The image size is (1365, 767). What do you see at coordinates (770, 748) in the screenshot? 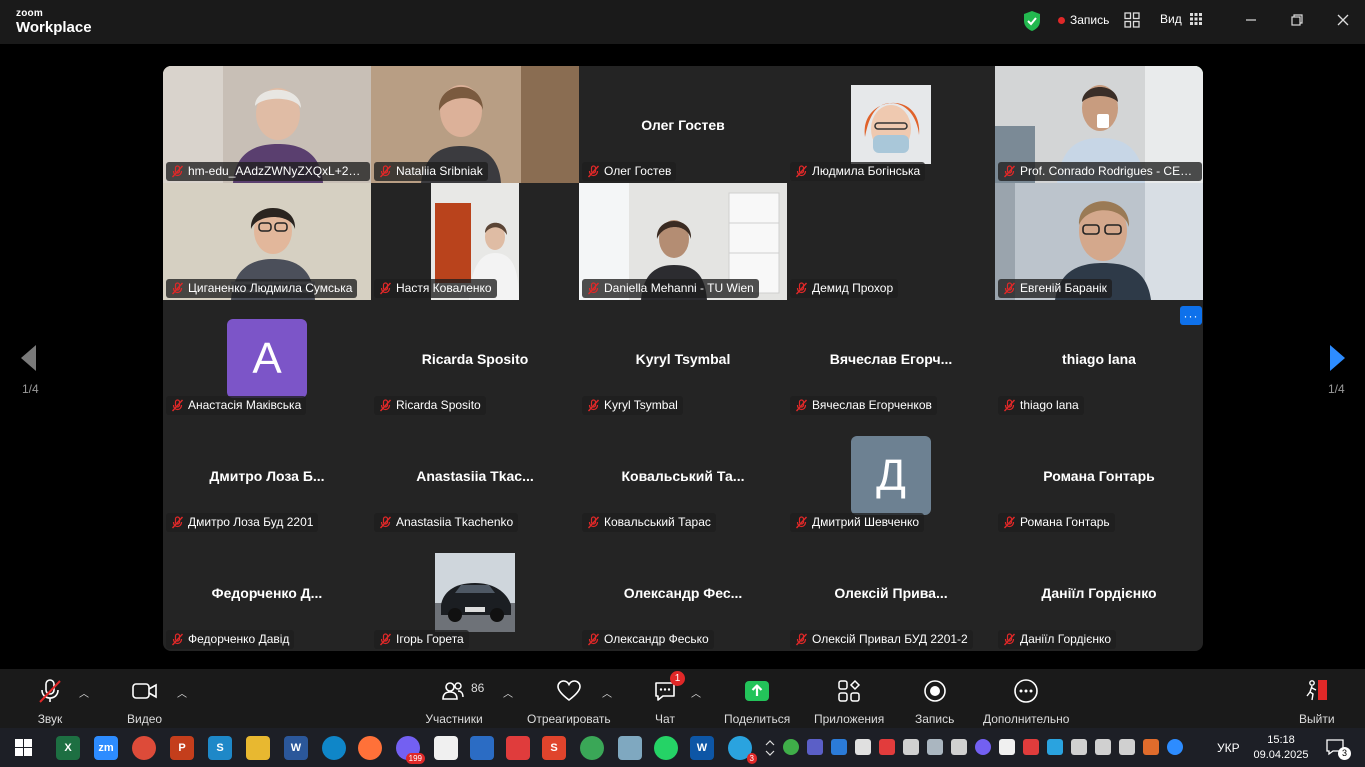
I see `tray-expand-icon` at bounding box center [770, 748].